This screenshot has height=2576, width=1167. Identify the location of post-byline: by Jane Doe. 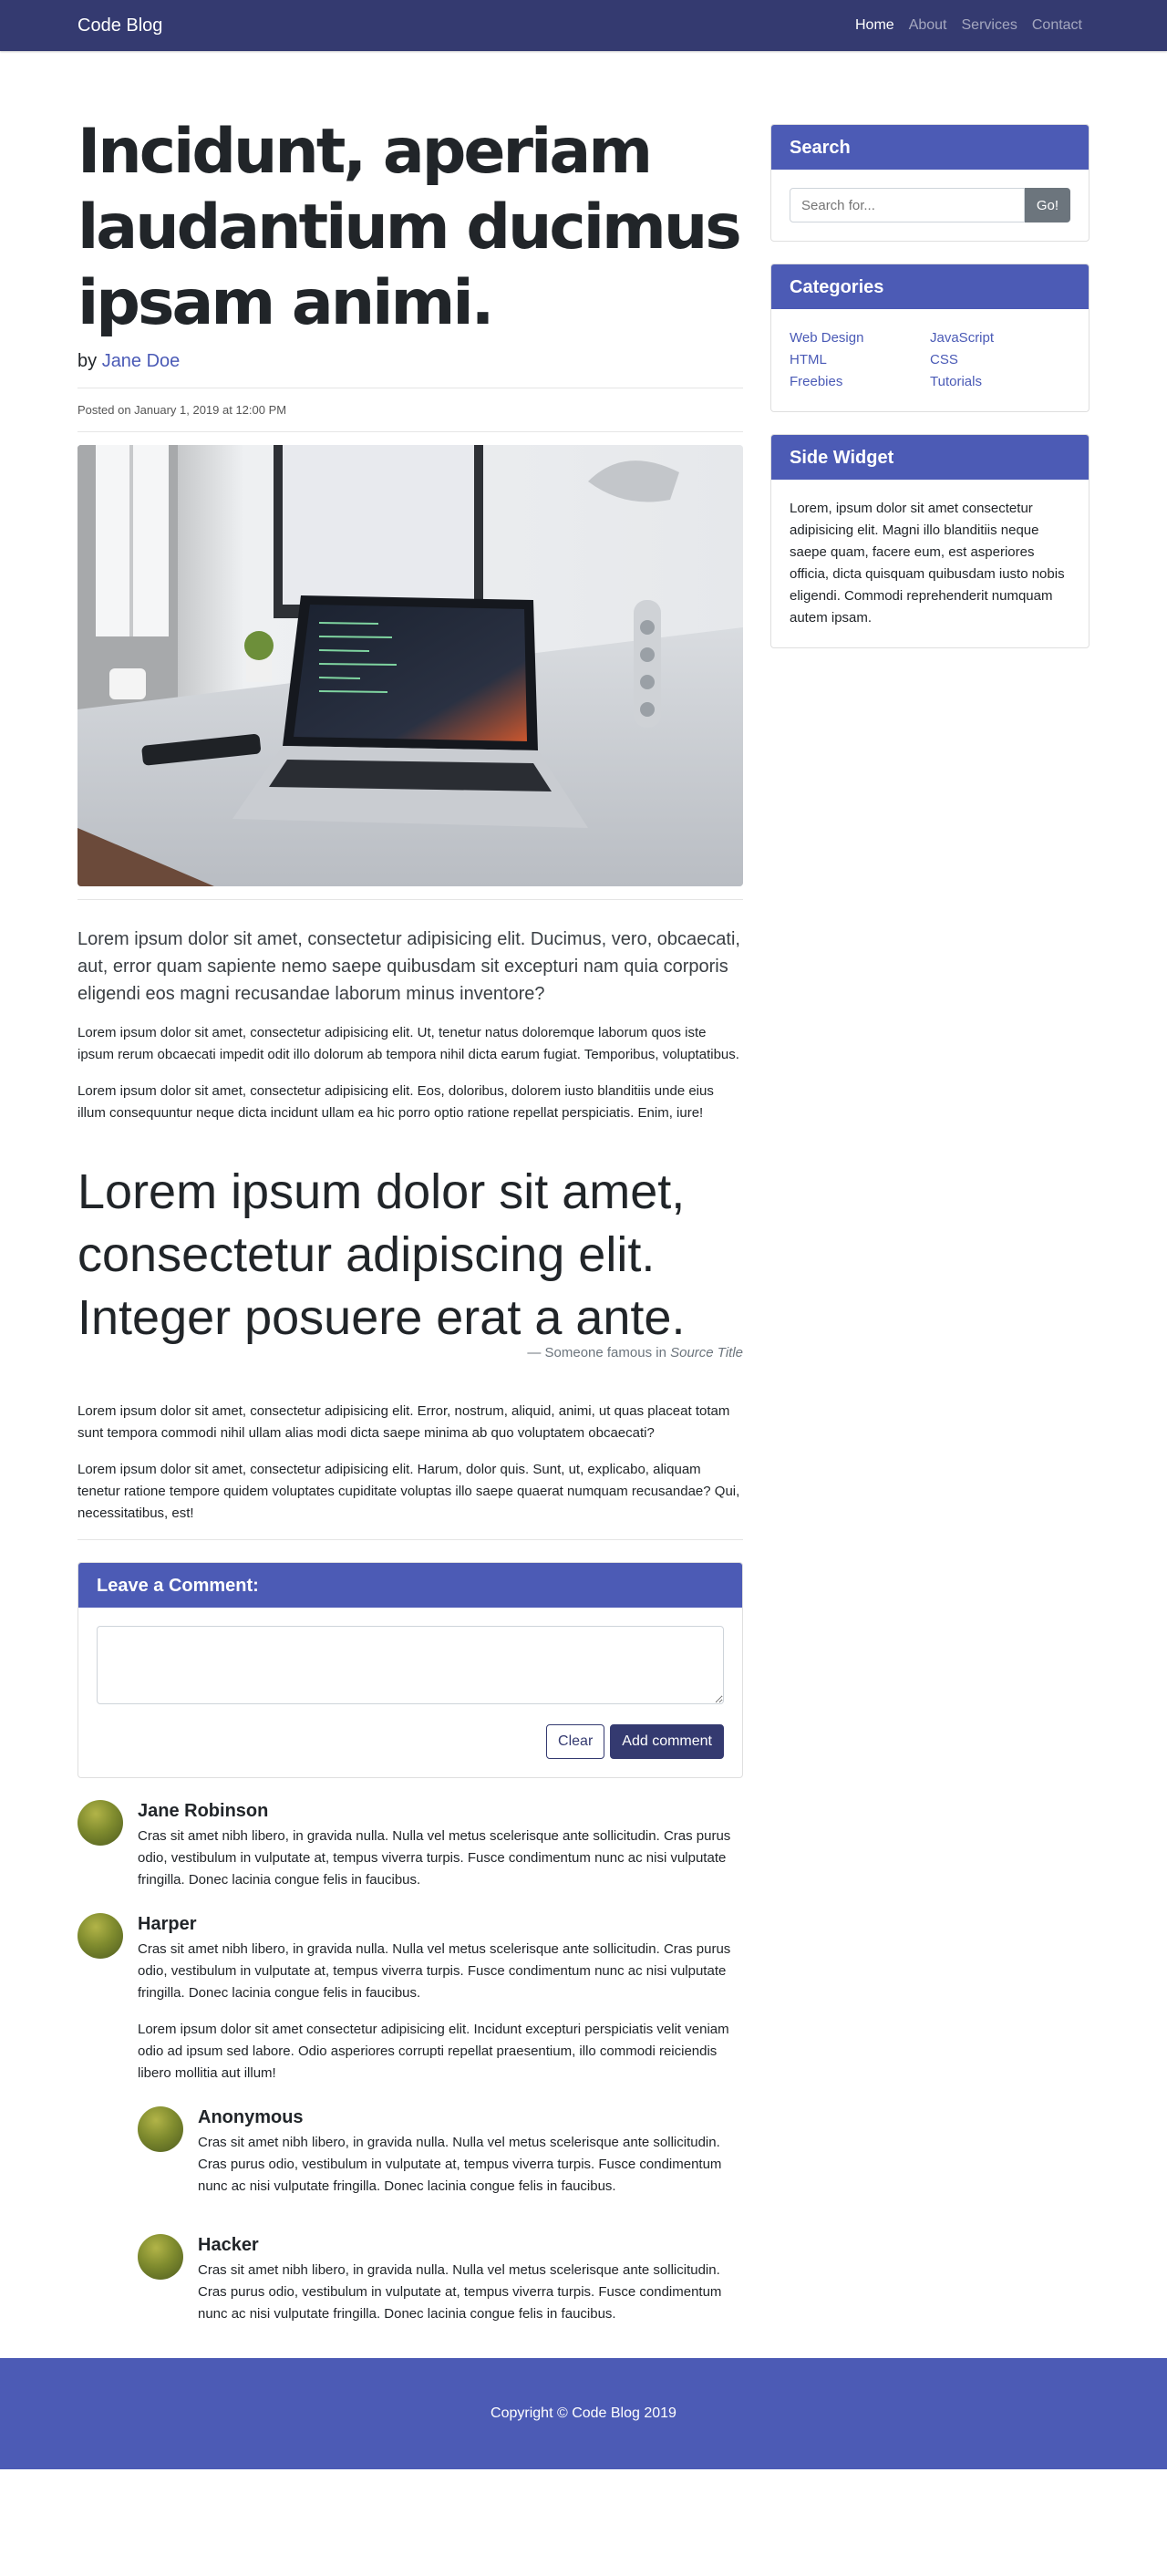
(410, 361).